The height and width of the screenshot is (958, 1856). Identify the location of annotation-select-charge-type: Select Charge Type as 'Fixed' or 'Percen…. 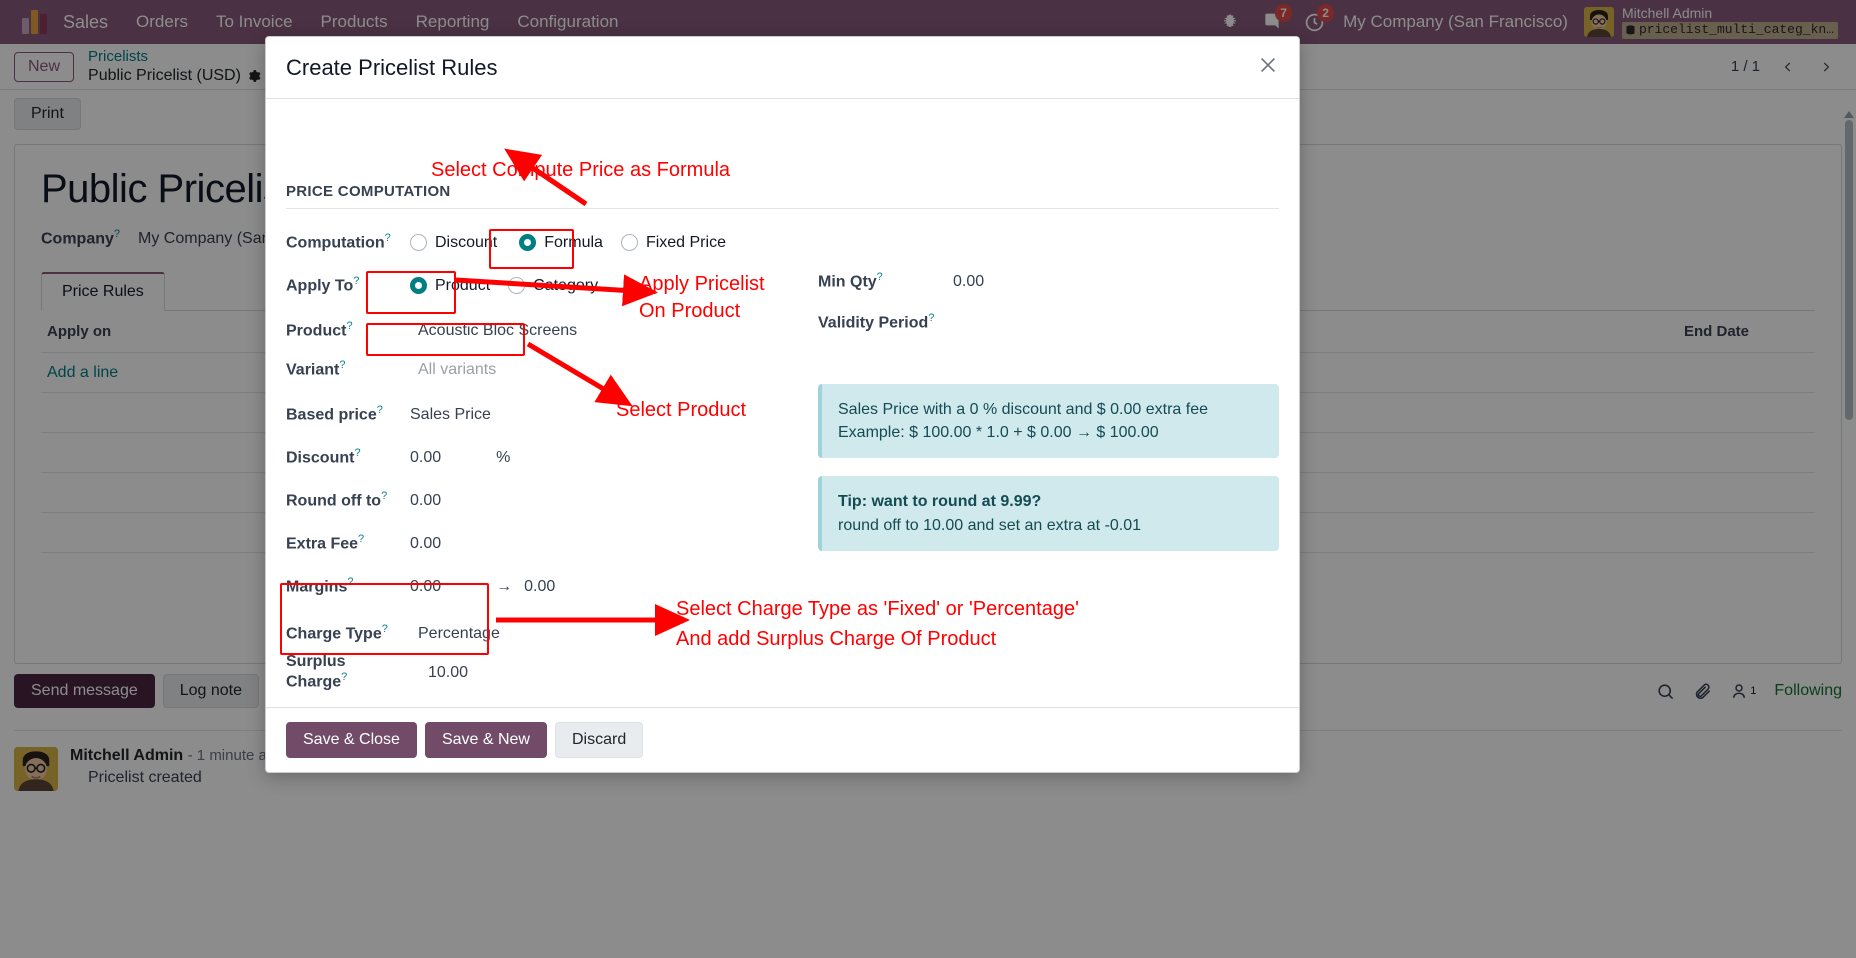
(877, 609).